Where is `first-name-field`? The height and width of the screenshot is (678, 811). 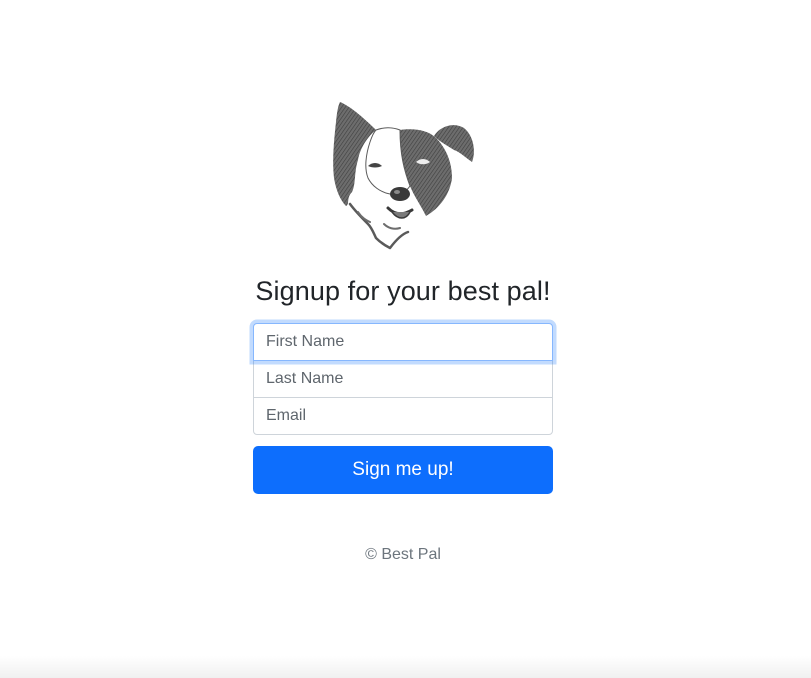 first-name-field is located at coordinates (403, 342).